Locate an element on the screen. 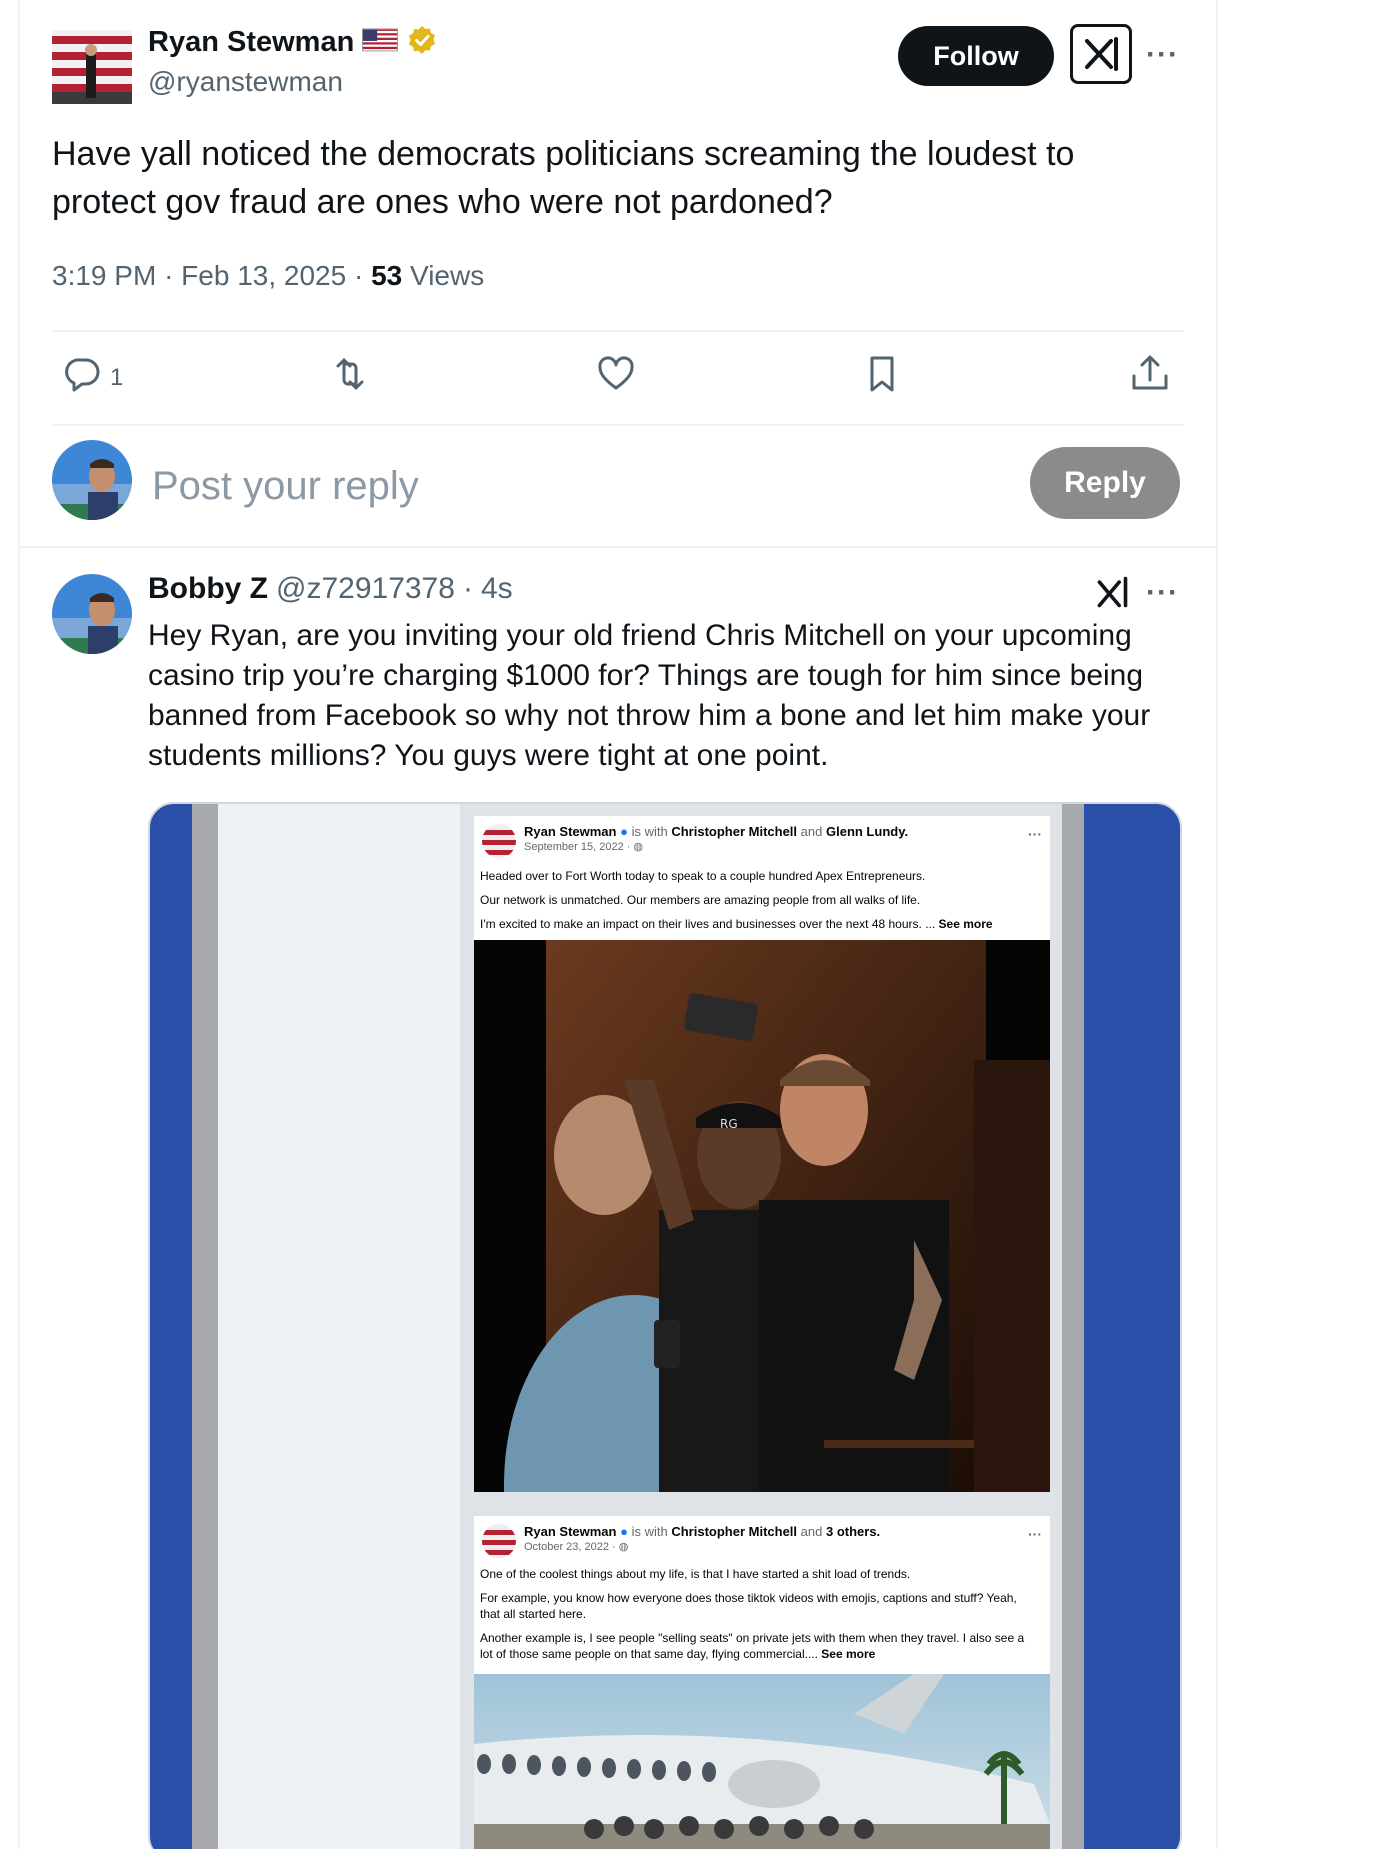 The width and height of the screenshot is (1381, 1849). fb-tagged: Glenn Lundy. is located at coordinates (867, 831).